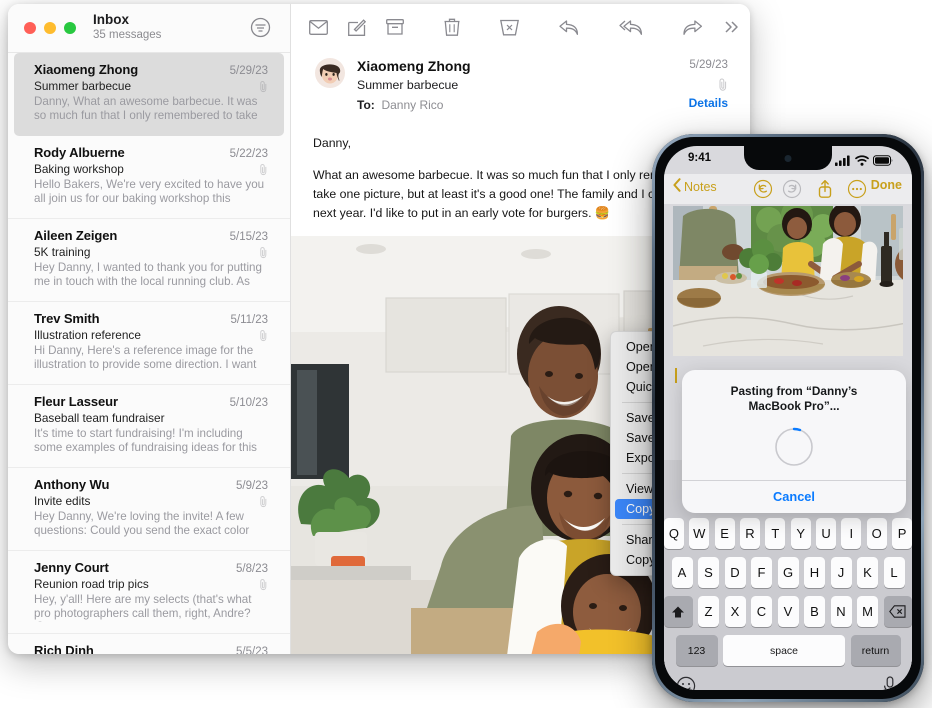 This screenshot has width=932, height=708. I want to click on key-x: X, so click(735, 611).